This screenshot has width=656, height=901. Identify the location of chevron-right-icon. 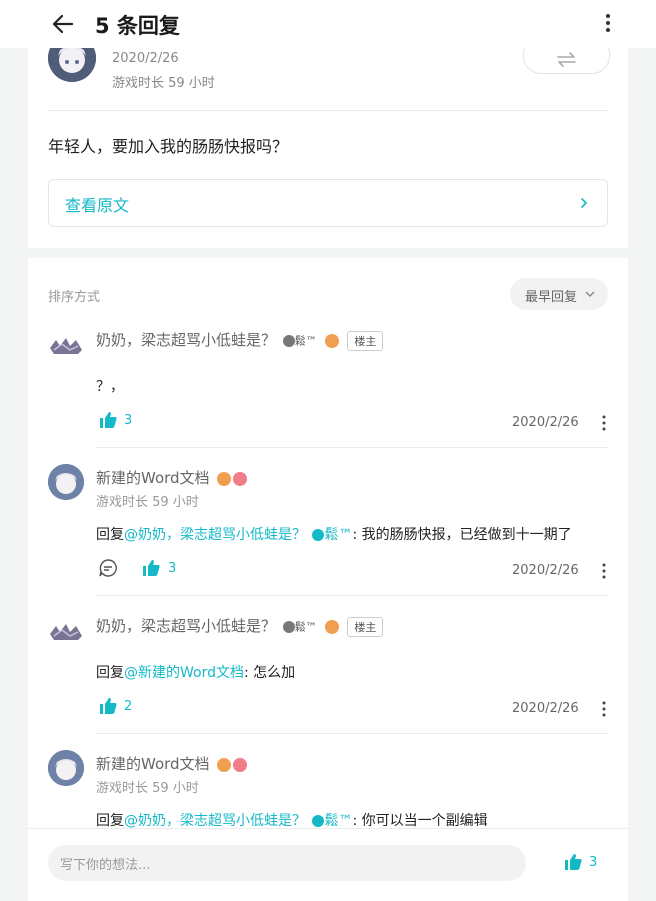
(584, 203).